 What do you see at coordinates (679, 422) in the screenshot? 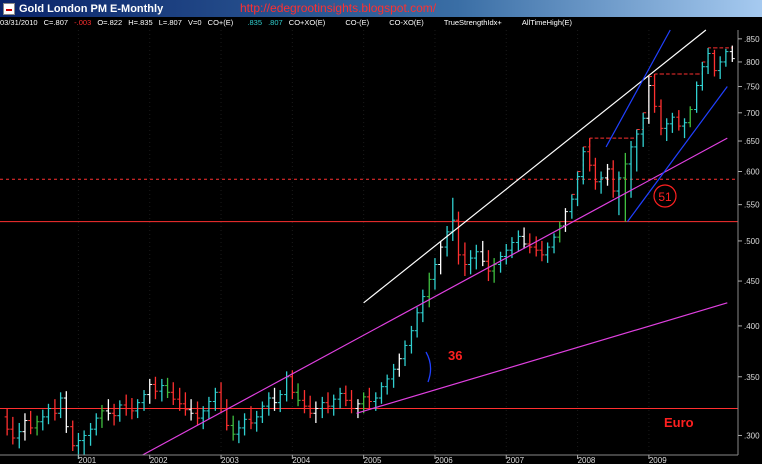
I see `currency-label: Euro` at bounding box center [679, 422].